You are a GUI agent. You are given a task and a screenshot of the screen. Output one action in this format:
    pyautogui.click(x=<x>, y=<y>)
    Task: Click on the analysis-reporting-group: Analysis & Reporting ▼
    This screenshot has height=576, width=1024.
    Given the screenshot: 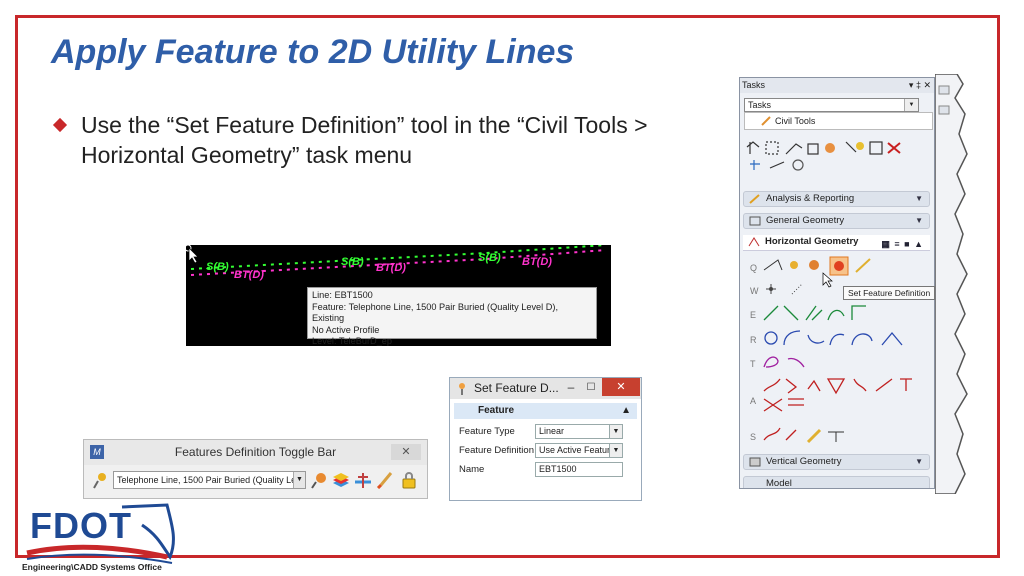 What is the action you would take?
    pyautogui.click(x=836, y=199)
    